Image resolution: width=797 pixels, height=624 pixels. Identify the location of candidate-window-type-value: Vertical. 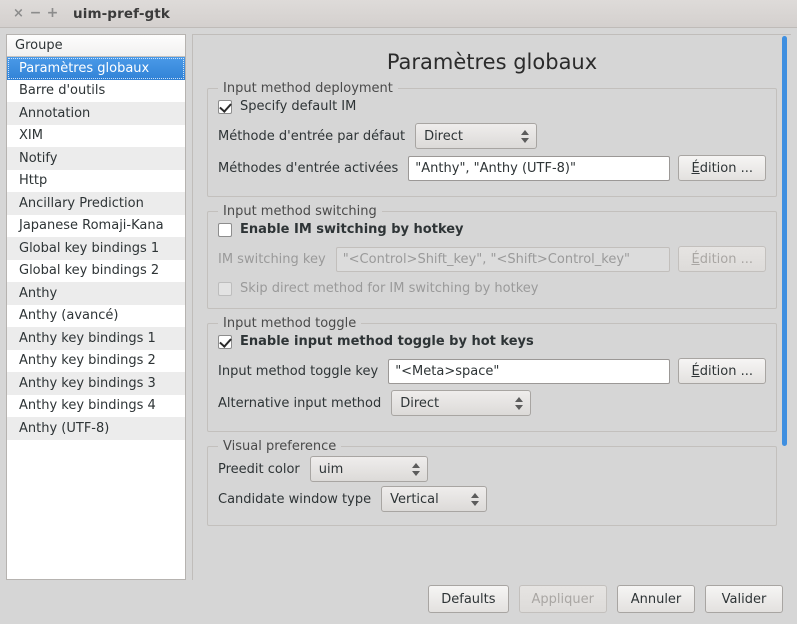
(414, 499).